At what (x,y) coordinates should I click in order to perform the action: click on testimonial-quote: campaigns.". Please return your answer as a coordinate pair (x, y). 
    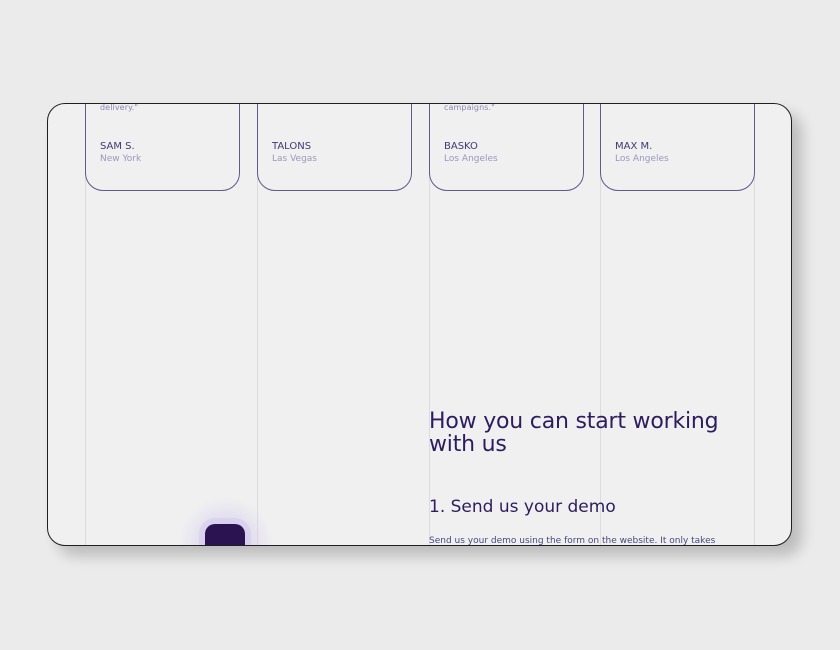
    Looking at the image, I should click on (469, 107).